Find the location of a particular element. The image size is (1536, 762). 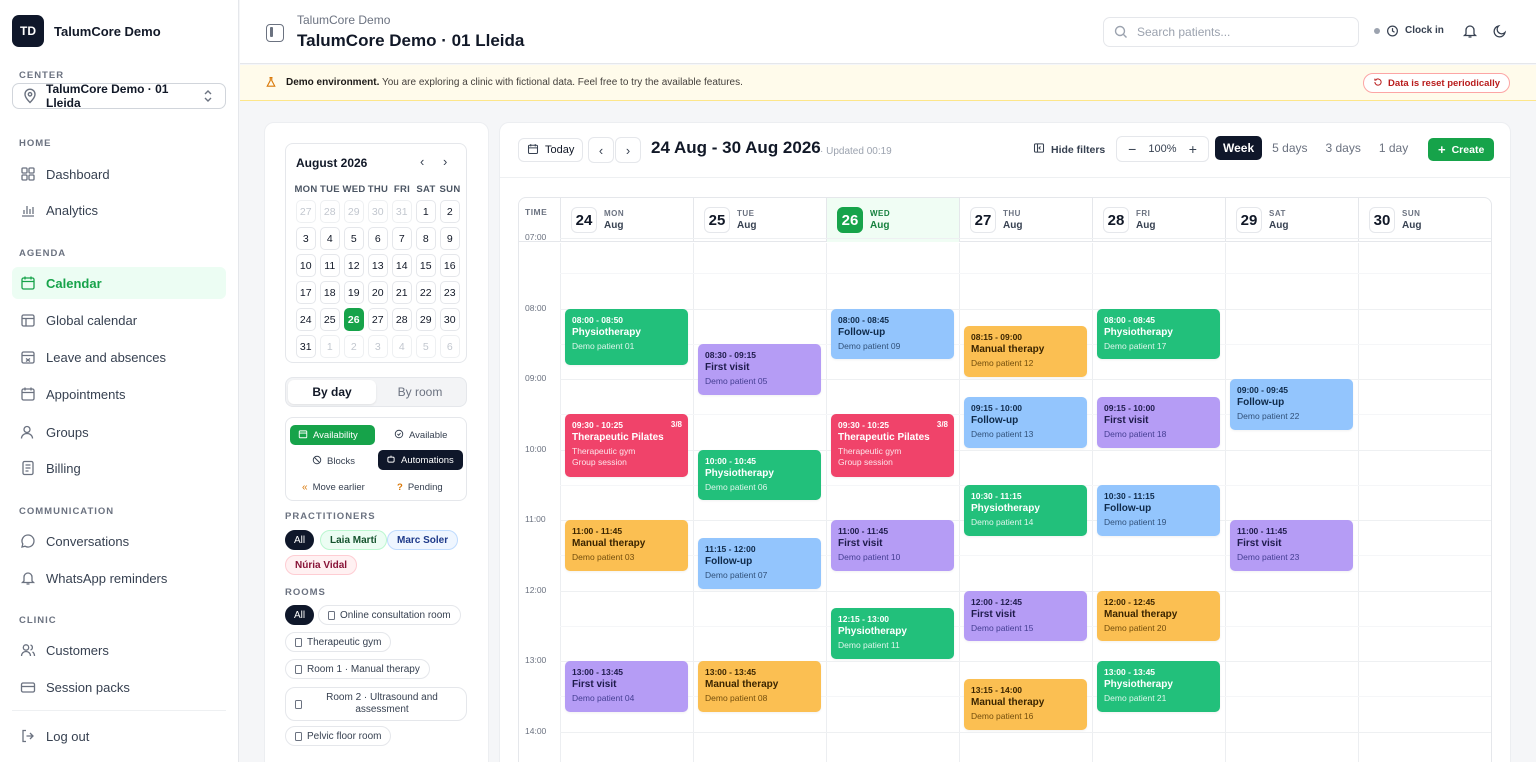

today-button: Today is located at coordinates (551, 150).